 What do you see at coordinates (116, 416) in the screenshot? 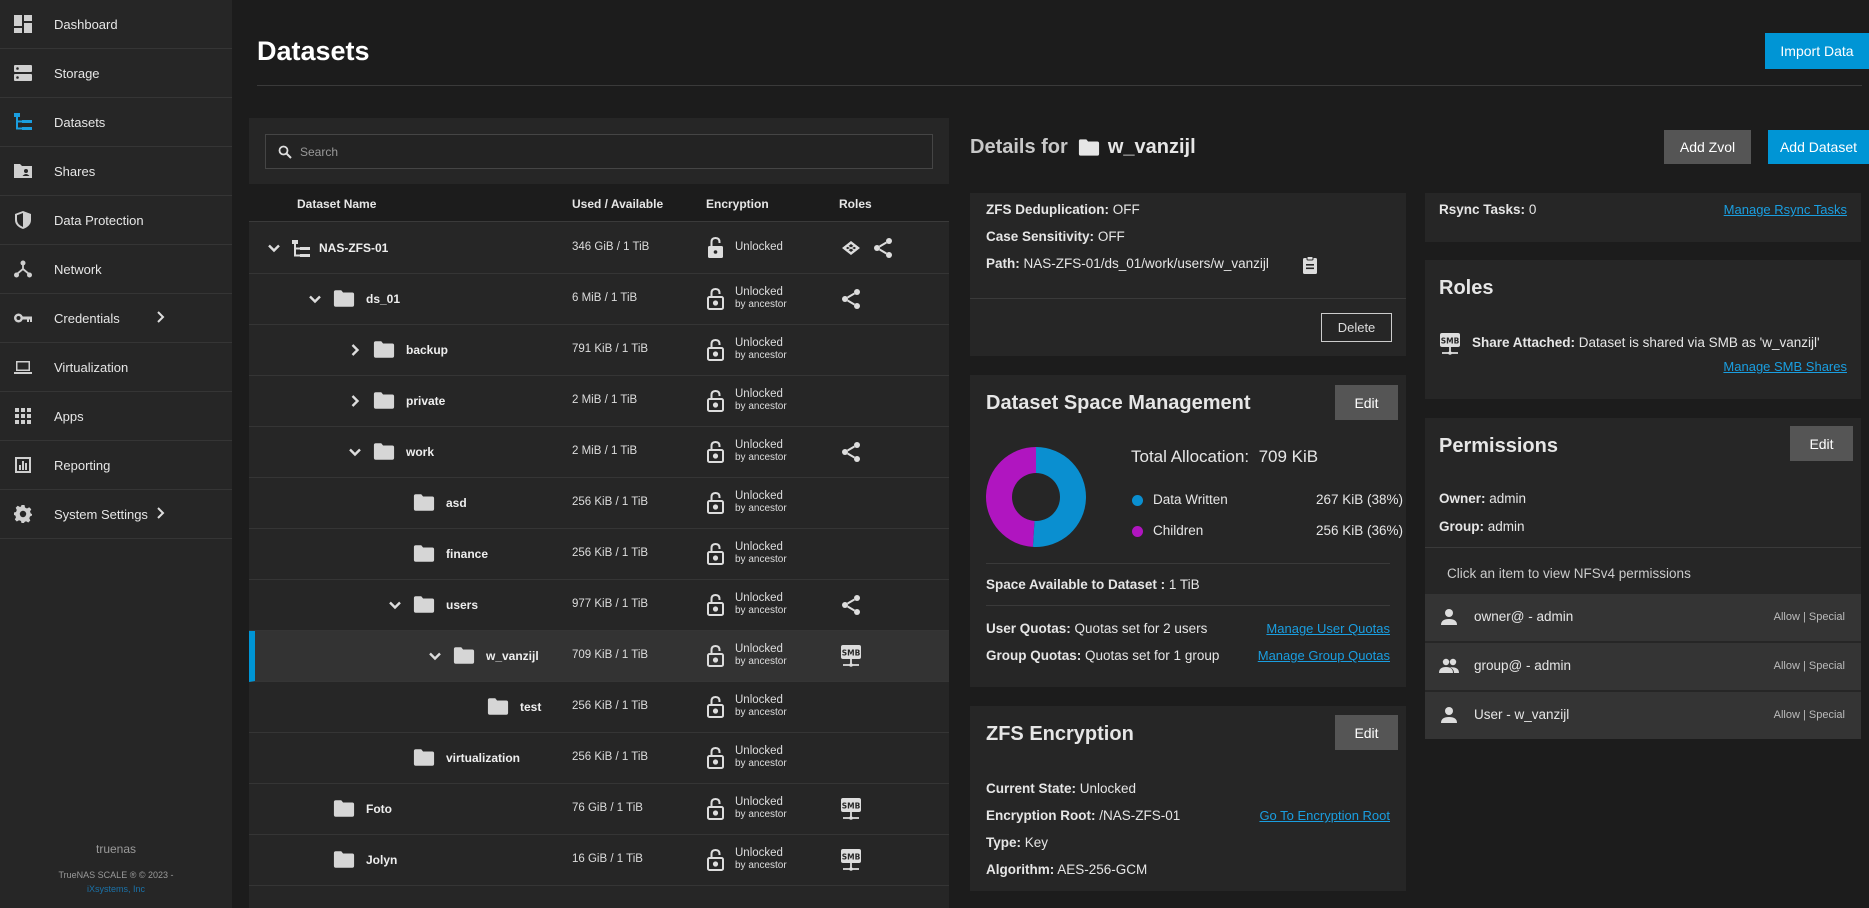
I see `sidebar-item-apps: Apps` at bounding box center [116, 416].